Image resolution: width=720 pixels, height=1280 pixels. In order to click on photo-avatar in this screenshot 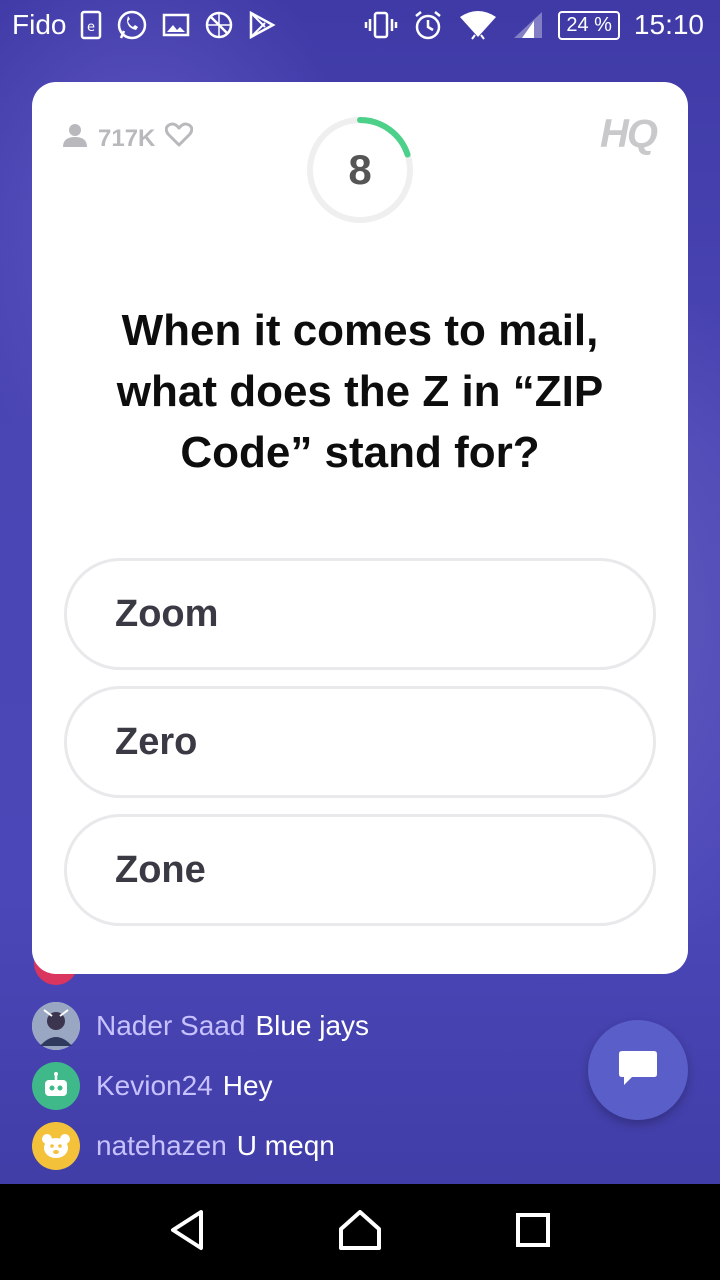, I will do `click(56, 1026)`.